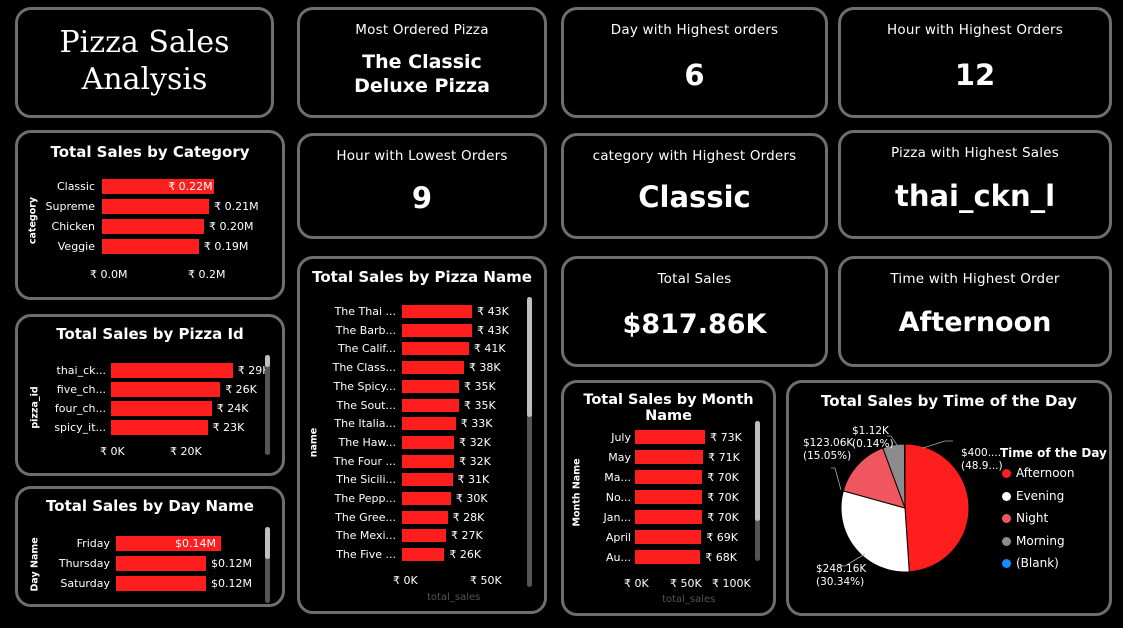 The height and width of the screenshot is (628, 1123). I want to click on title-card: Pizza Sales Analysis, so click(144, 62).